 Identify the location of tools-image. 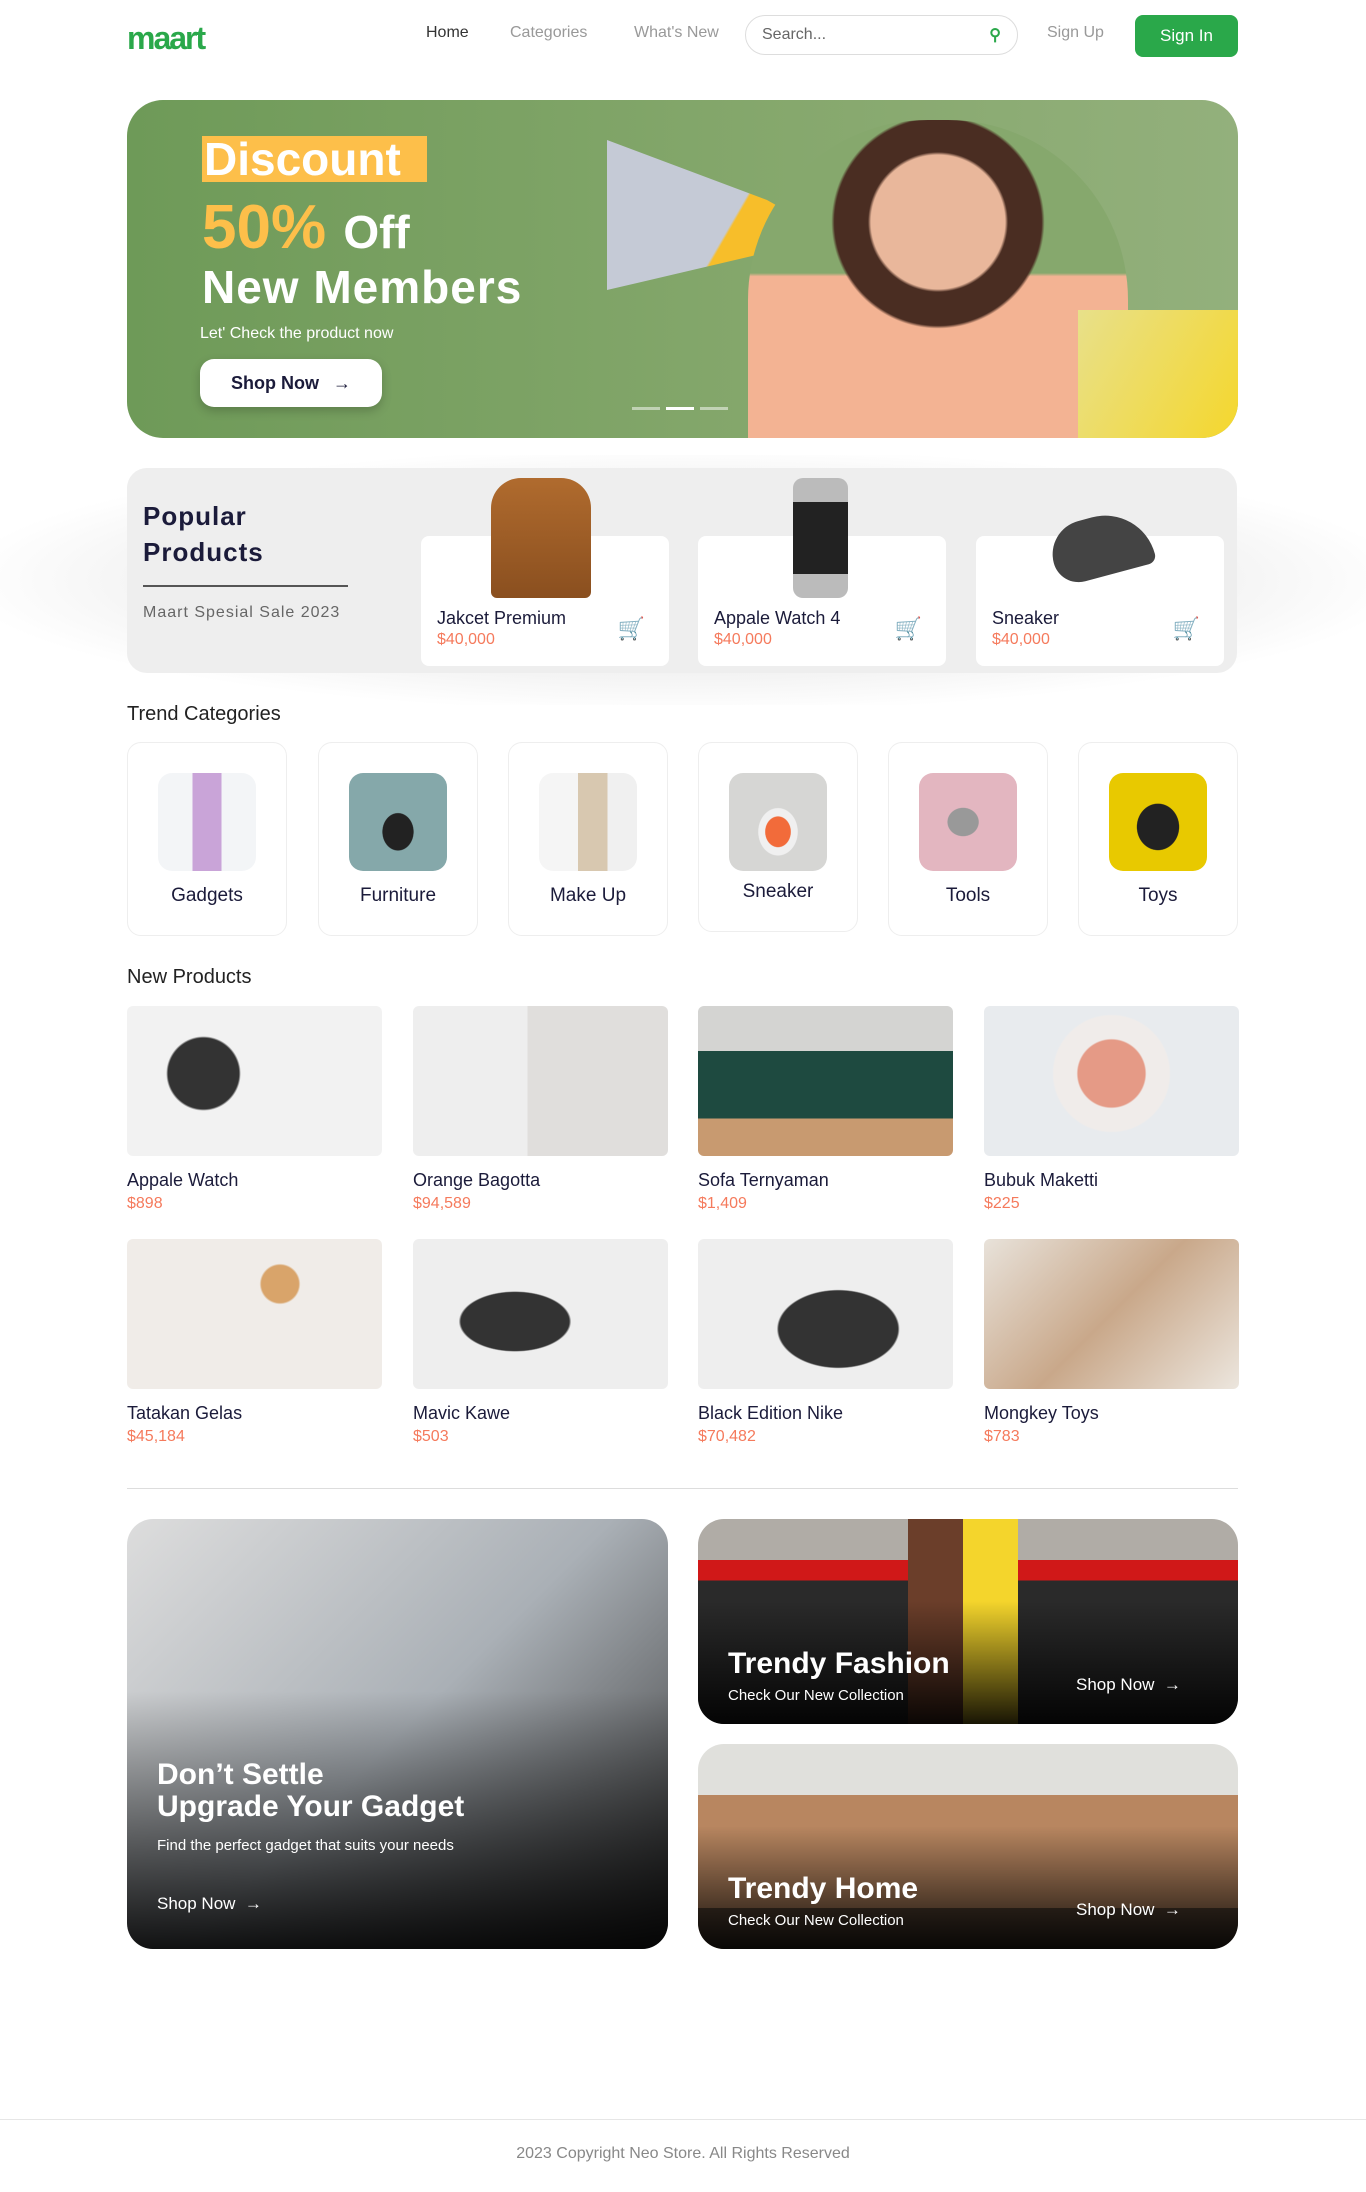
(968, 822).